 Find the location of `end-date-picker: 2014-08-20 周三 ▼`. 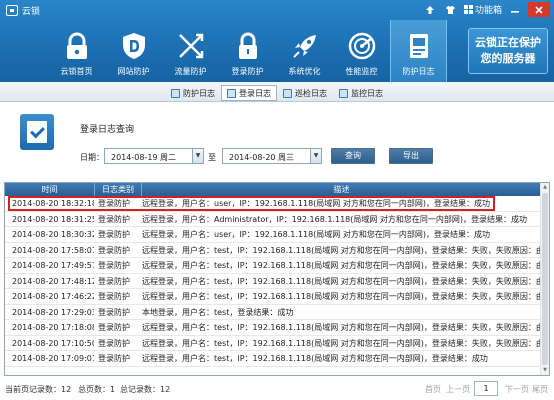

end-date-picker: 2014-08-20 周三 ▼ is located at coordinates (272, 156).